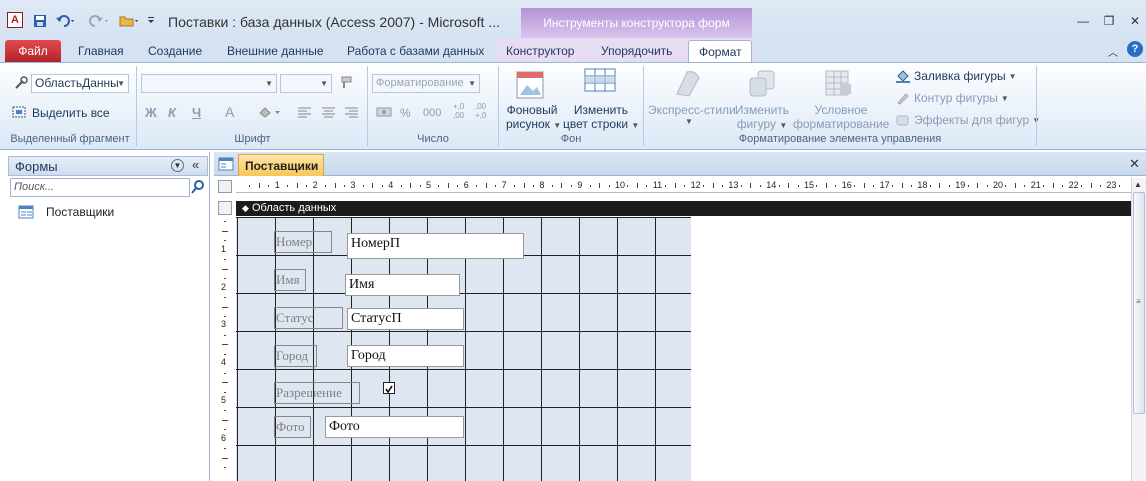 This screenshot has width=1146, height=481. What do you see at coordinates (195, 164) in the screenshot?
I see `collapse-nav-pane-icon: «` at bounding box center [195, 164].